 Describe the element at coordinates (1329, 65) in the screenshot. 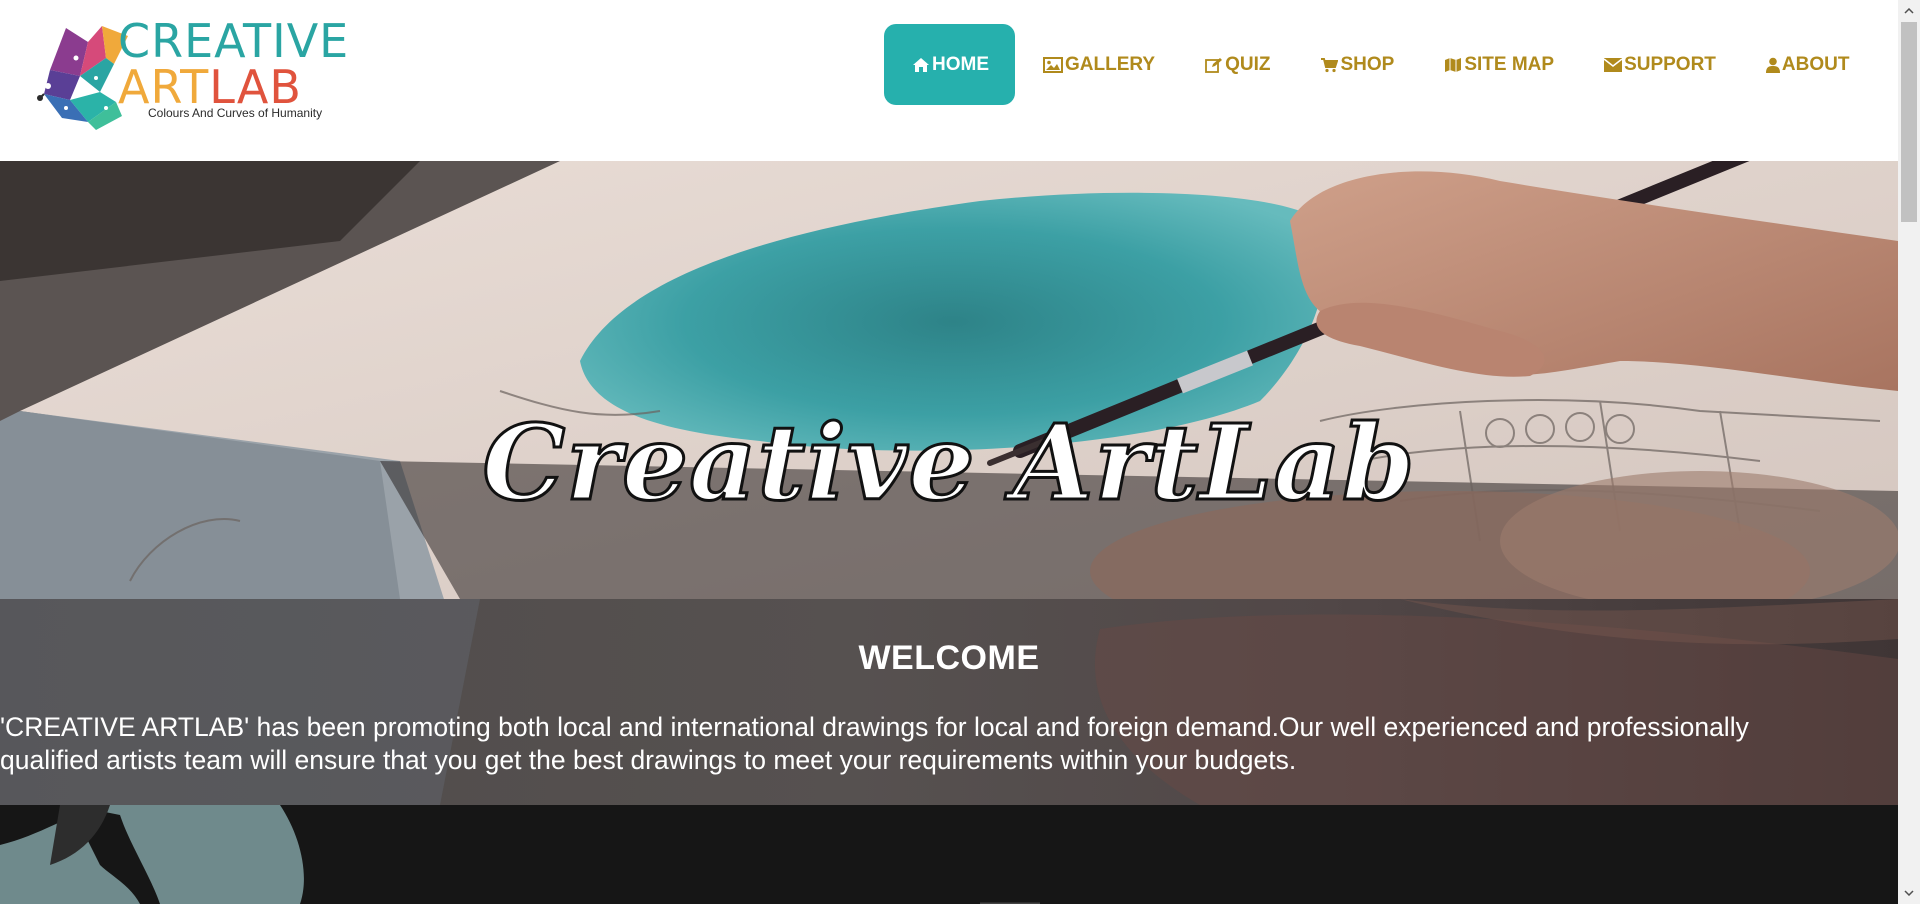

I see `cart-icon` at that location.